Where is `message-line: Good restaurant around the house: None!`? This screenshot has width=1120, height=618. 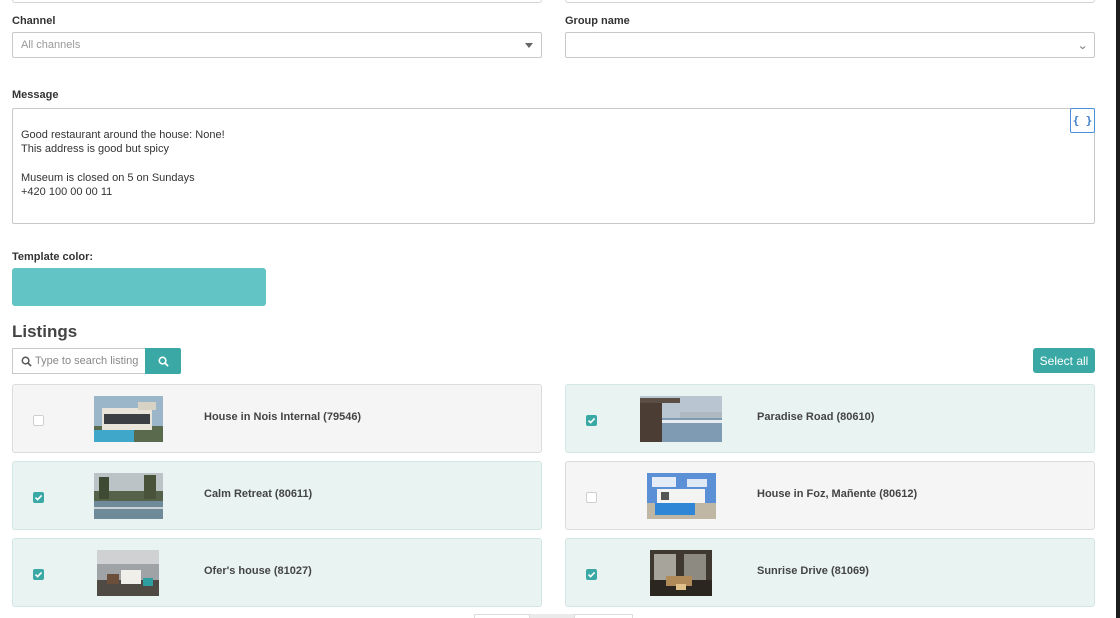
message-line: Good restaurant around the house: None! is located at coordinates (123, 135).